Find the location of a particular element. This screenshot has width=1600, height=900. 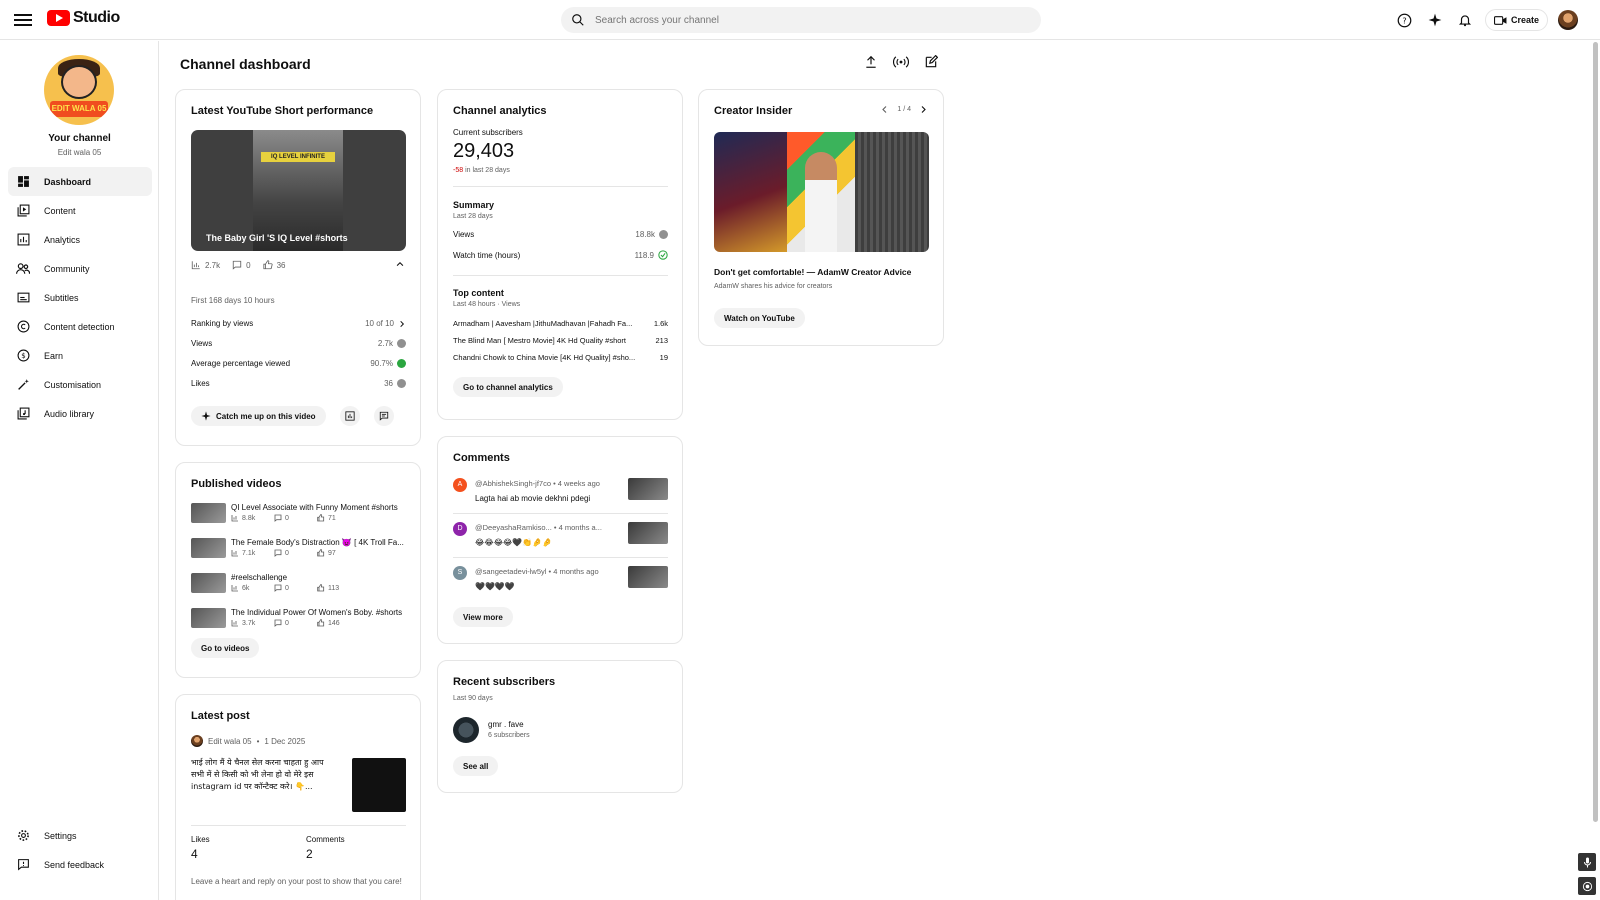

feedback-icon is located at coordinates (23, 865).